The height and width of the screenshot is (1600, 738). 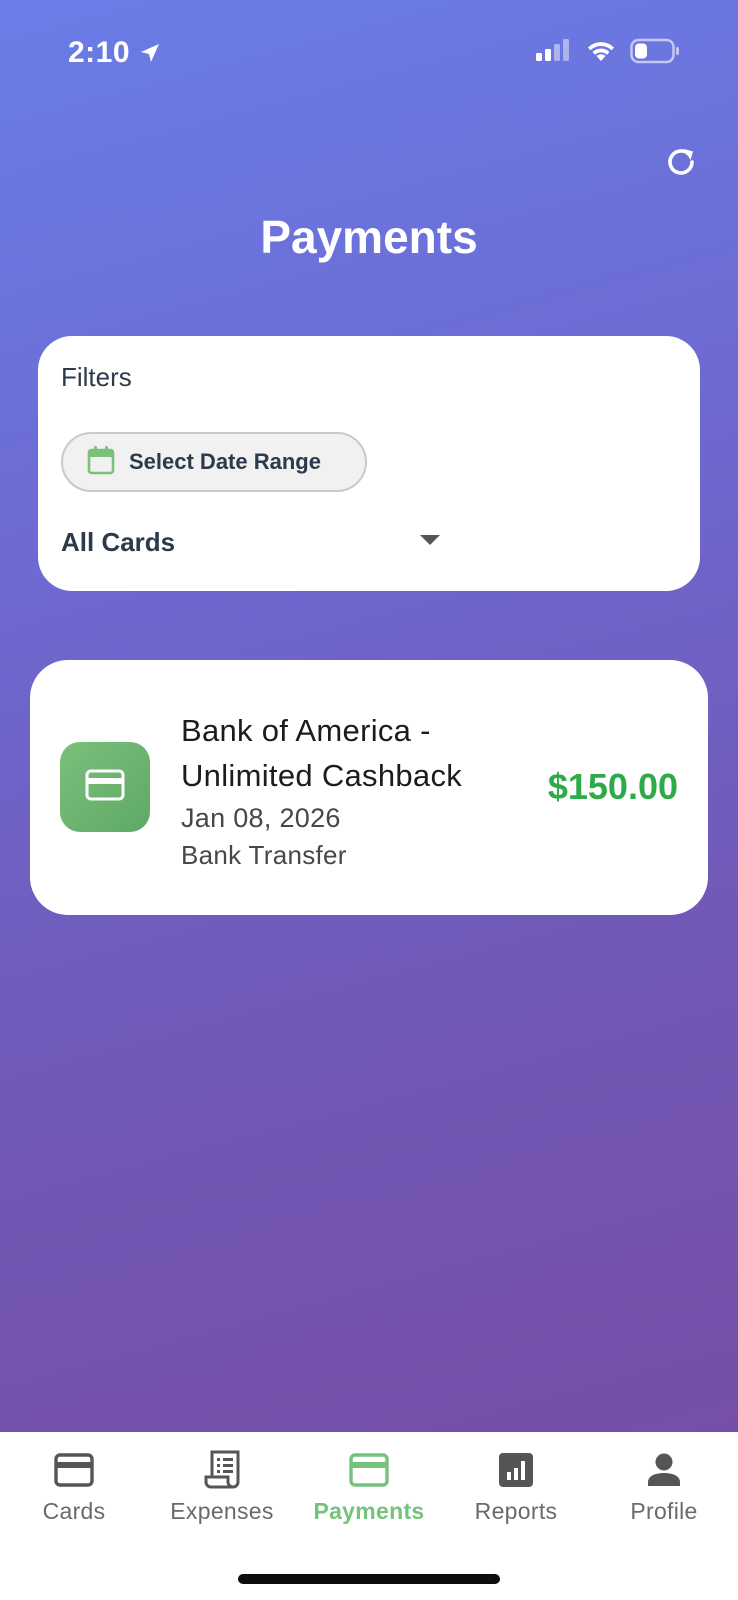 What do you see at coordinates (96, 377) in the screenshot?
I see `filters-title: Filters` at bounding box center [96, 377].